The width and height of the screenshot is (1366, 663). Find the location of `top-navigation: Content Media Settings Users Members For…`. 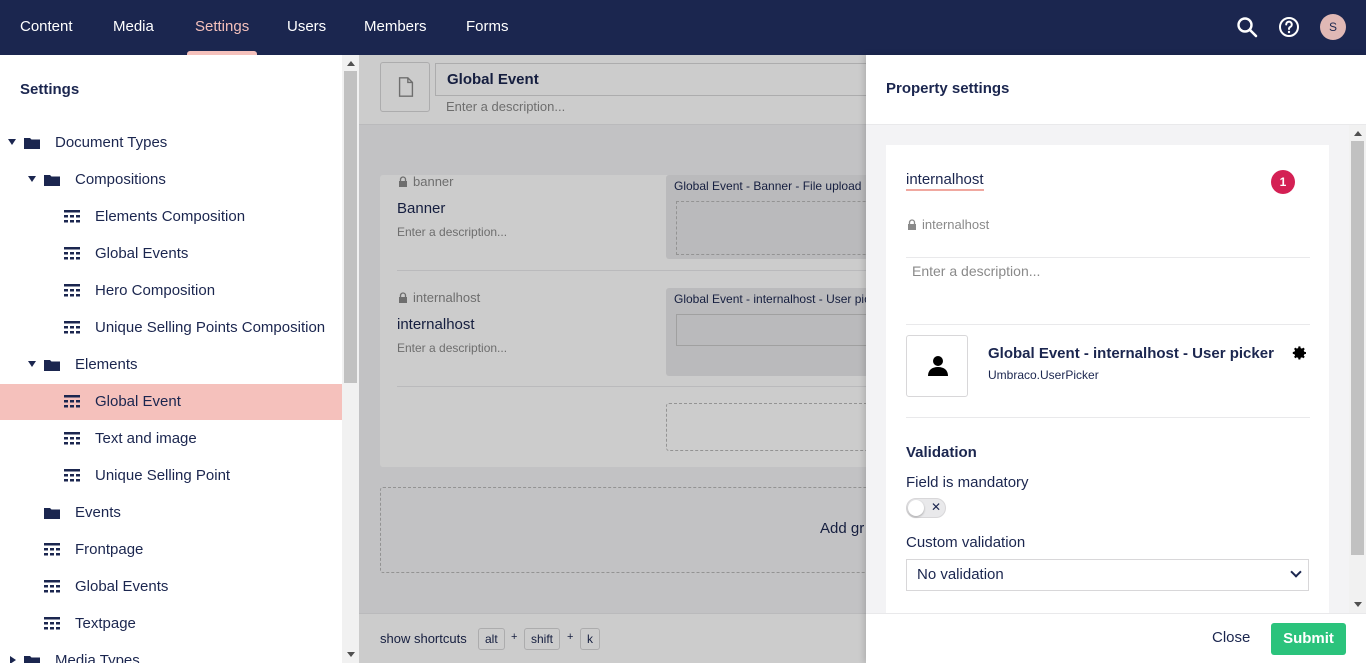

top-navigation: Content Media Settings Users Members For… is located at coordinates (683, 27).